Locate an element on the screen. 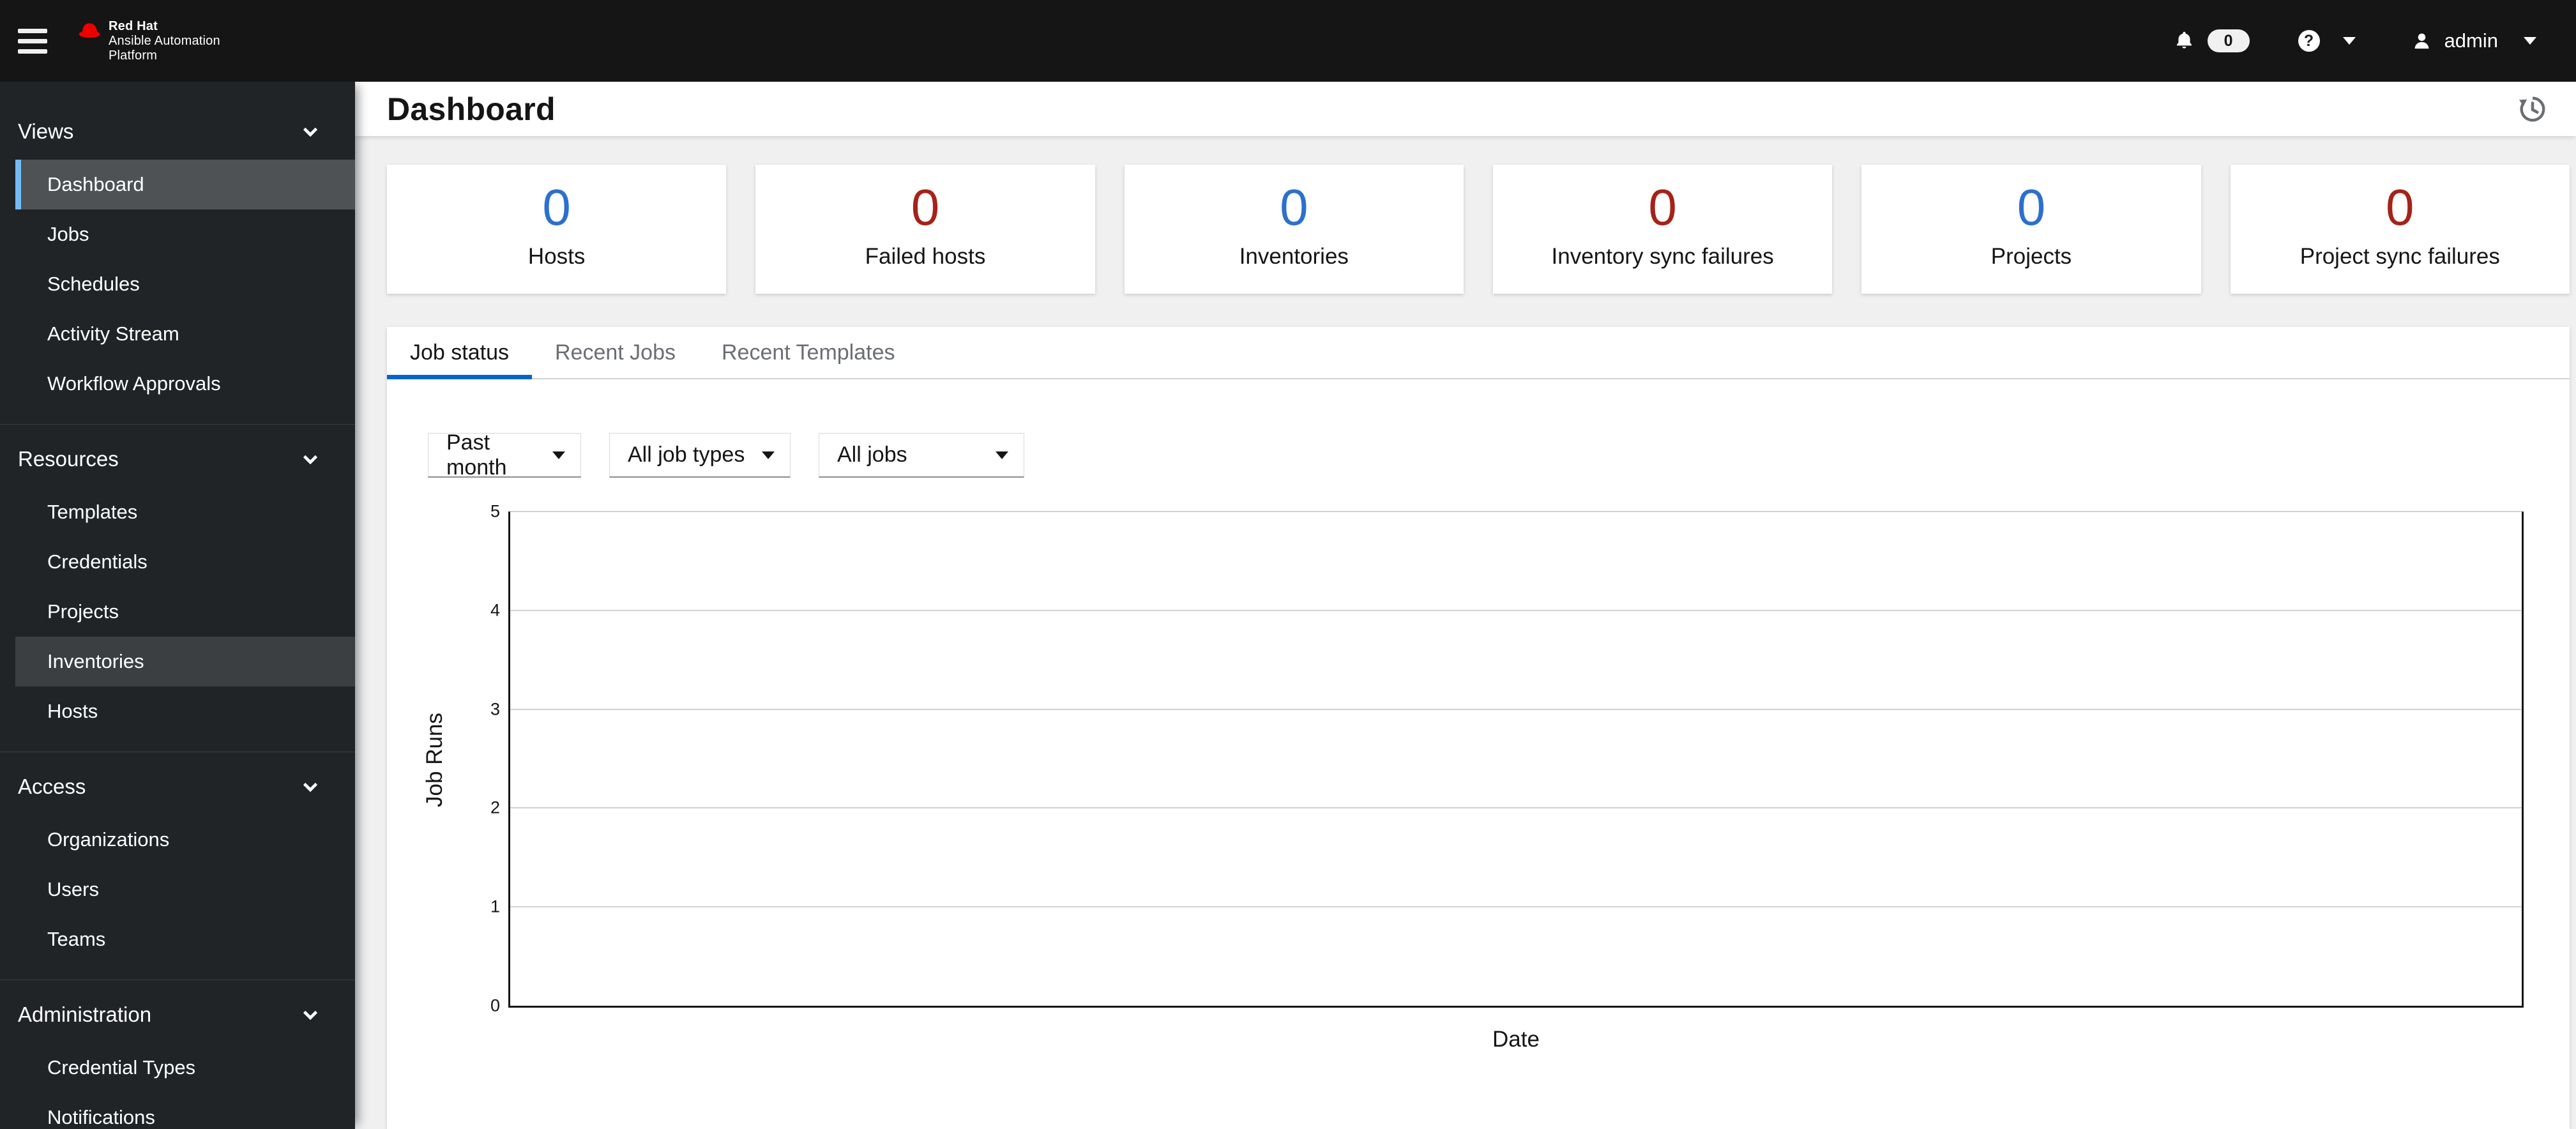 The width and height of the screenshot is (2576, 1129). sidebar-item-organizations: Organizations is located at coordinates (185, 840).